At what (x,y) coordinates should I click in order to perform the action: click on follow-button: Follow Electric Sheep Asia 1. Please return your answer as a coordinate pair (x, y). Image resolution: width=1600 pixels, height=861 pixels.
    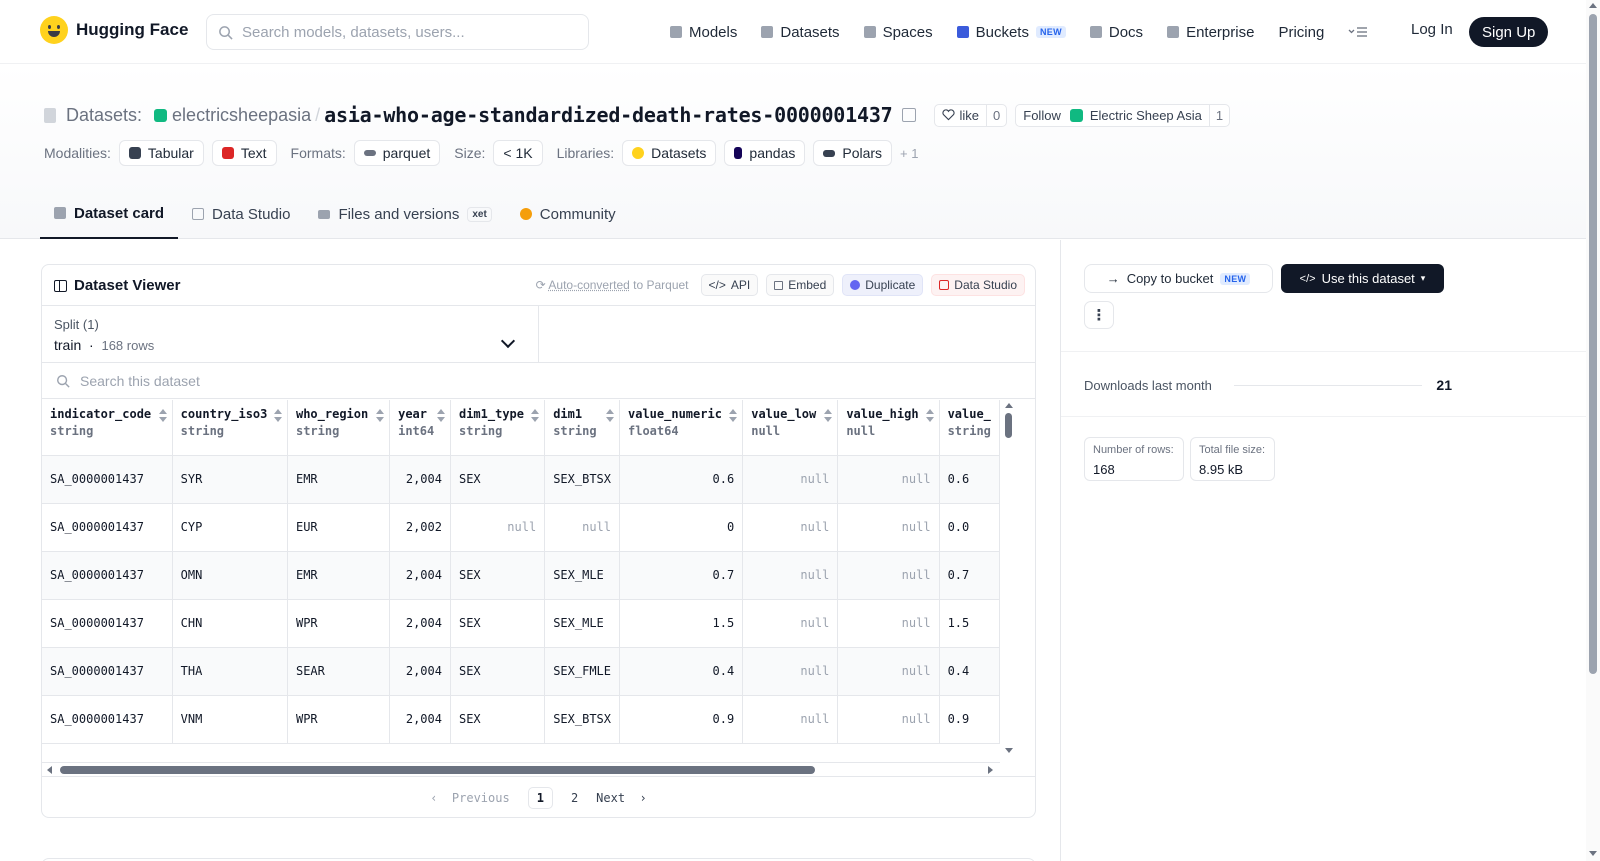
    Looking at the image, I should click on (1122, 115).